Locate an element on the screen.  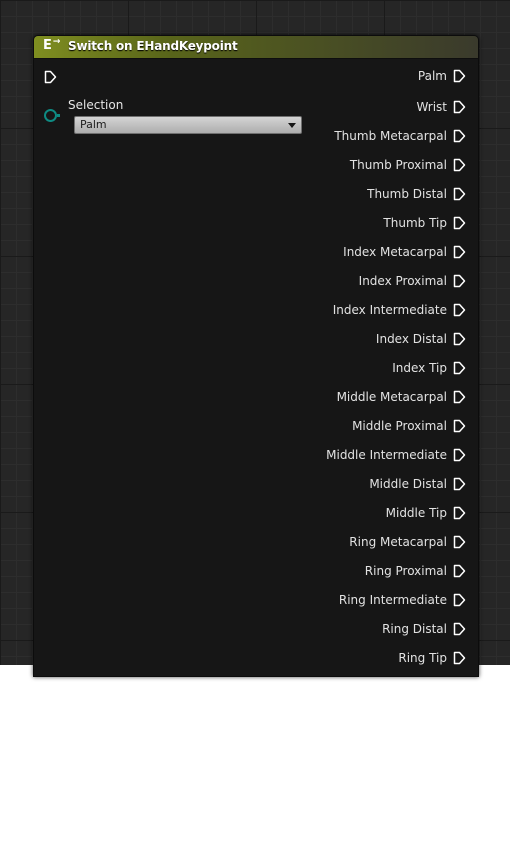
output-row: Middle Distal is located at coordinates (417, 484).